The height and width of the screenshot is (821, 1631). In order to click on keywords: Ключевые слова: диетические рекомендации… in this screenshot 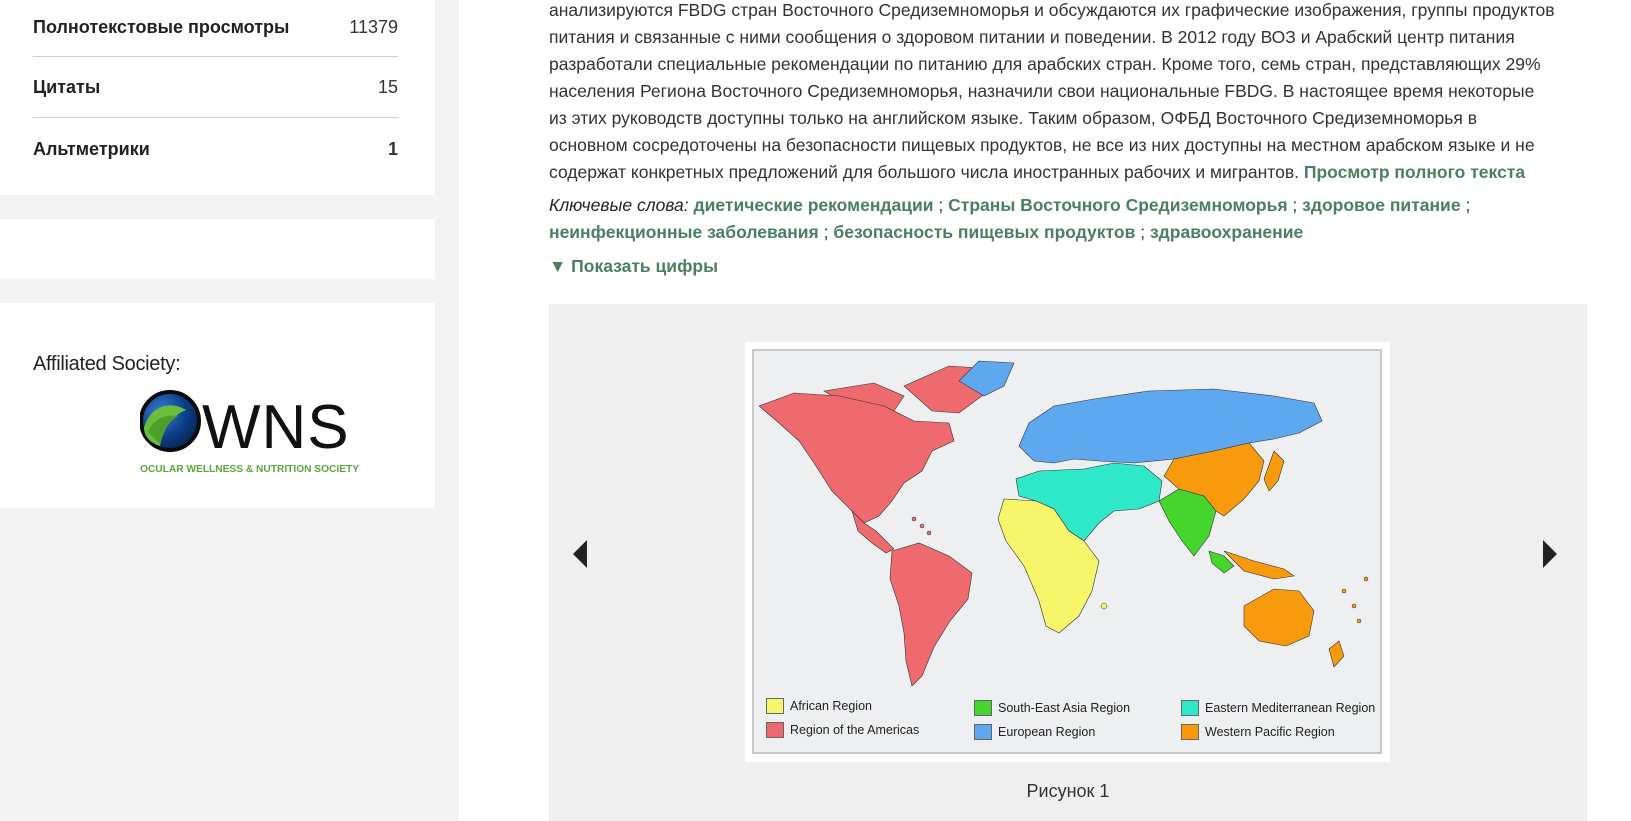, I will do `click(1054, 219)`.